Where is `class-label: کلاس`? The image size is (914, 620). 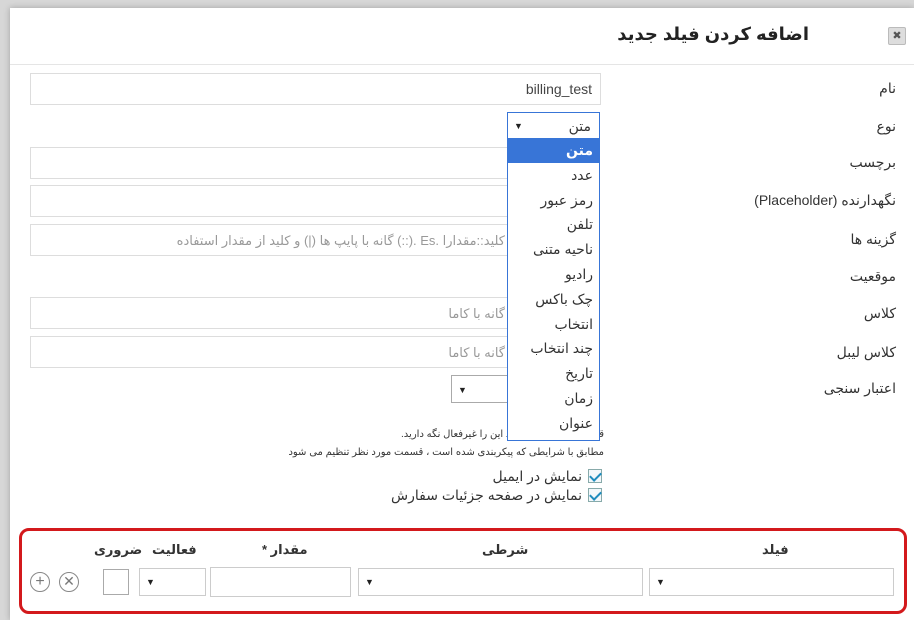
class-label: کلاس is located at coordinates (879, 313).